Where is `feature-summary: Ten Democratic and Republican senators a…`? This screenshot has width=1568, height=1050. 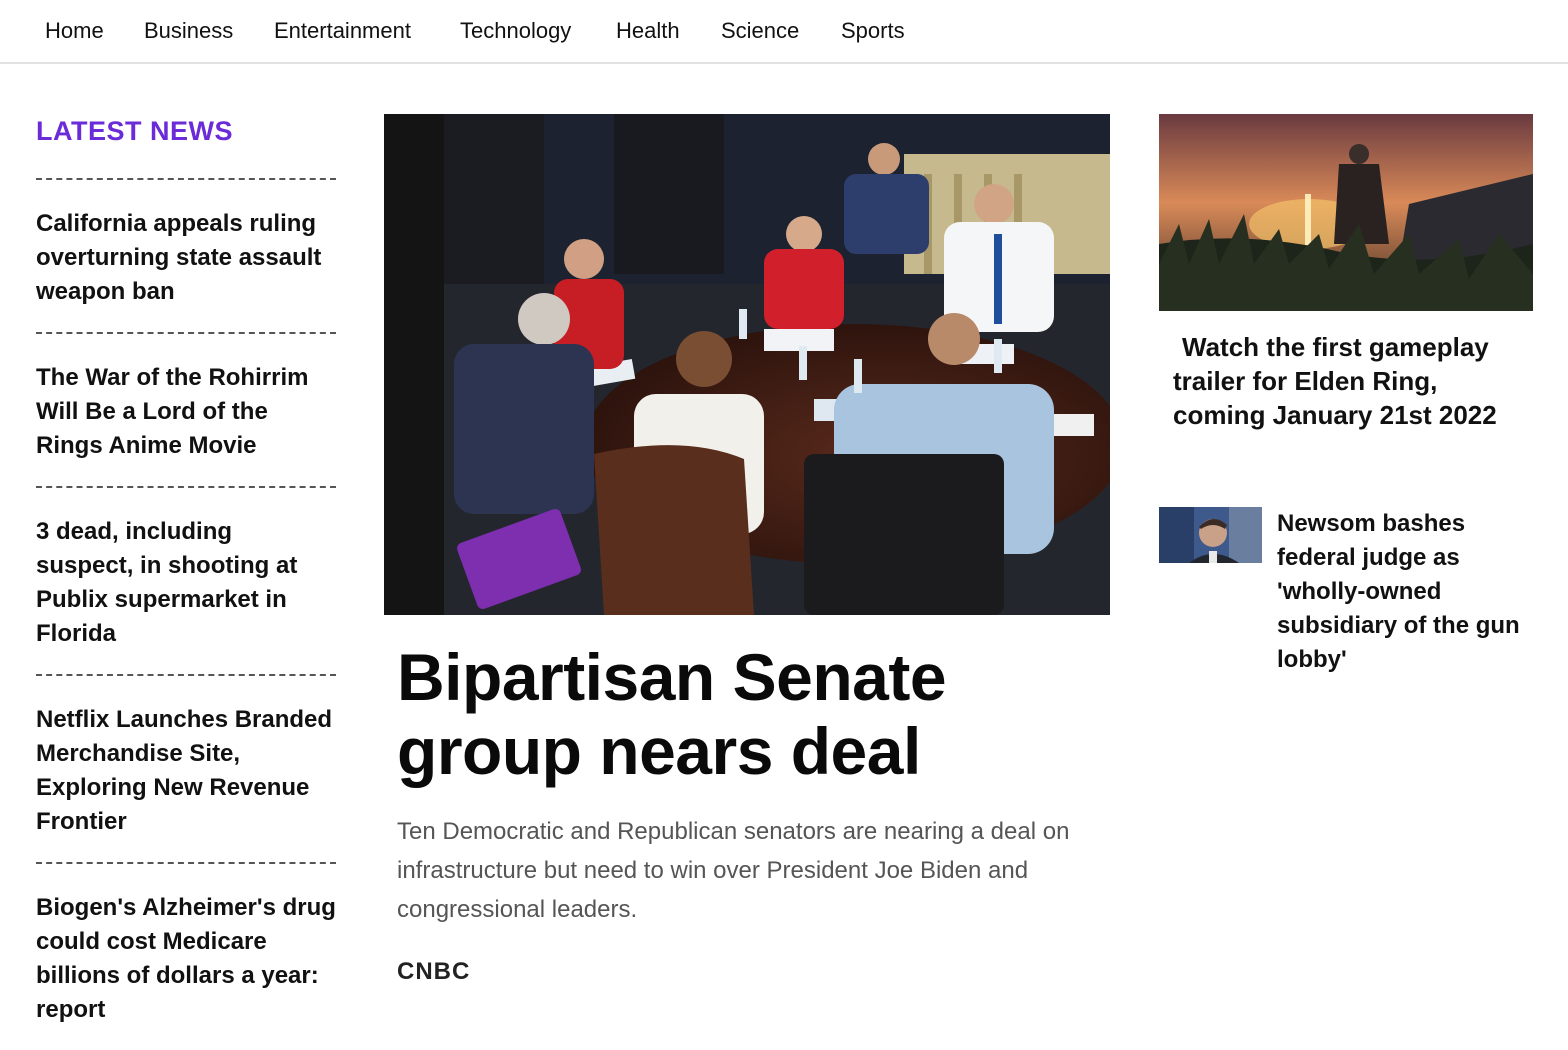
feature-summary: Ten Democratic and Republican senators a… is located at coordinates (733, 870).